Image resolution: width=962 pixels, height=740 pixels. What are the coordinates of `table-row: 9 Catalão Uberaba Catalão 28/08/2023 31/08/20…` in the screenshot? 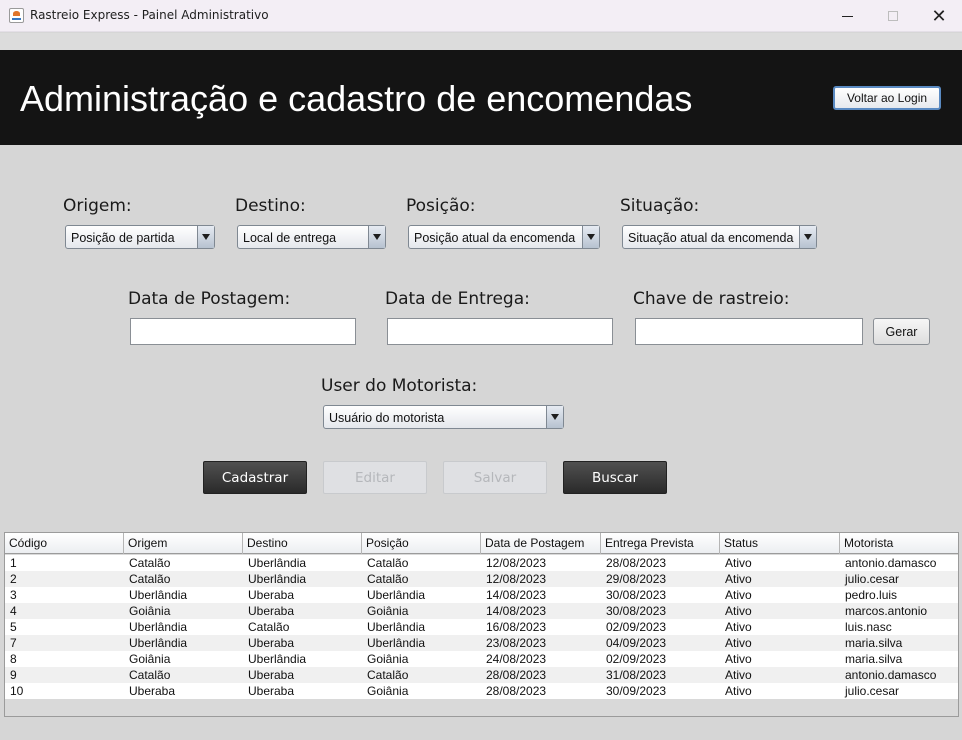 It's located at (481, 675).